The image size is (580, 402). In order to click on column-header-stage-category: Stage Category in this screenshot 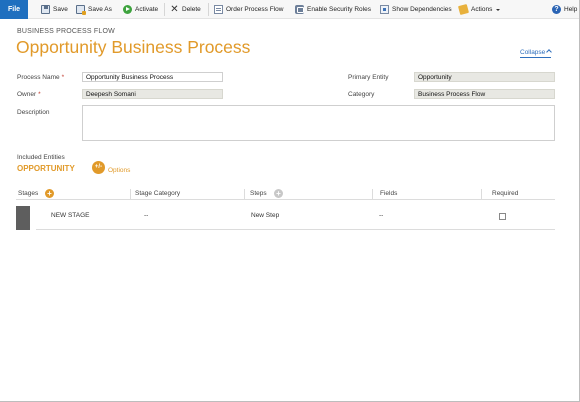, I will do `click(158, 193)`.